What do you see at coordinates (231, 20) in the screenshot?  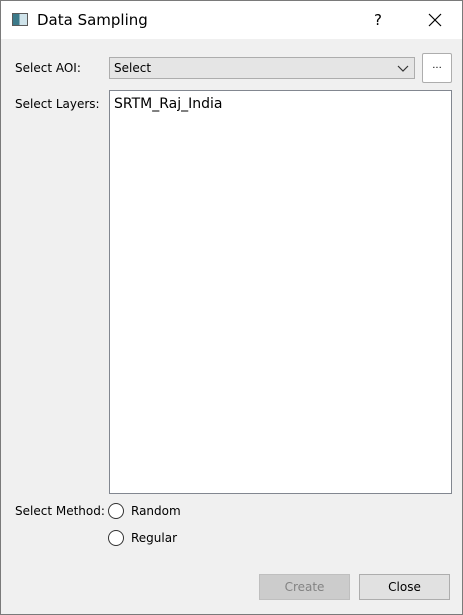 I see `title-bar: Data Sampling ?` at bounding box center [231, 20].